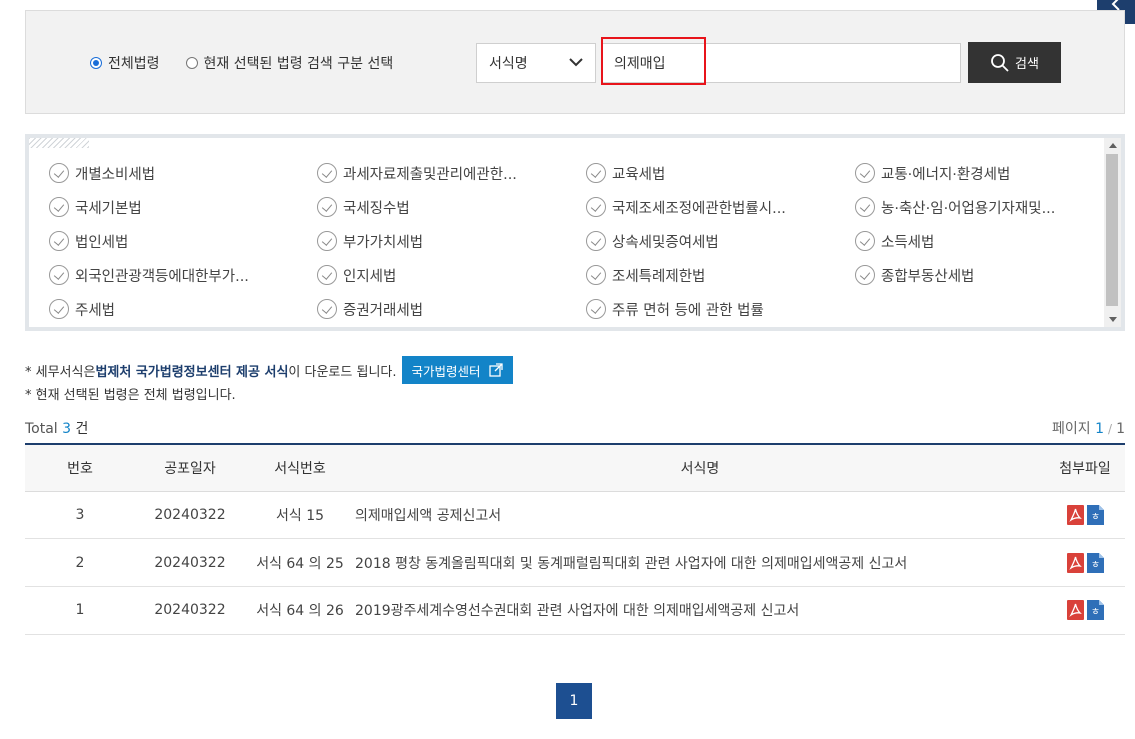  What do you see at coordinates (383, 310) in the screenshot?
I see `law-label: 증권거래세법` at bounding box center [383, 310].